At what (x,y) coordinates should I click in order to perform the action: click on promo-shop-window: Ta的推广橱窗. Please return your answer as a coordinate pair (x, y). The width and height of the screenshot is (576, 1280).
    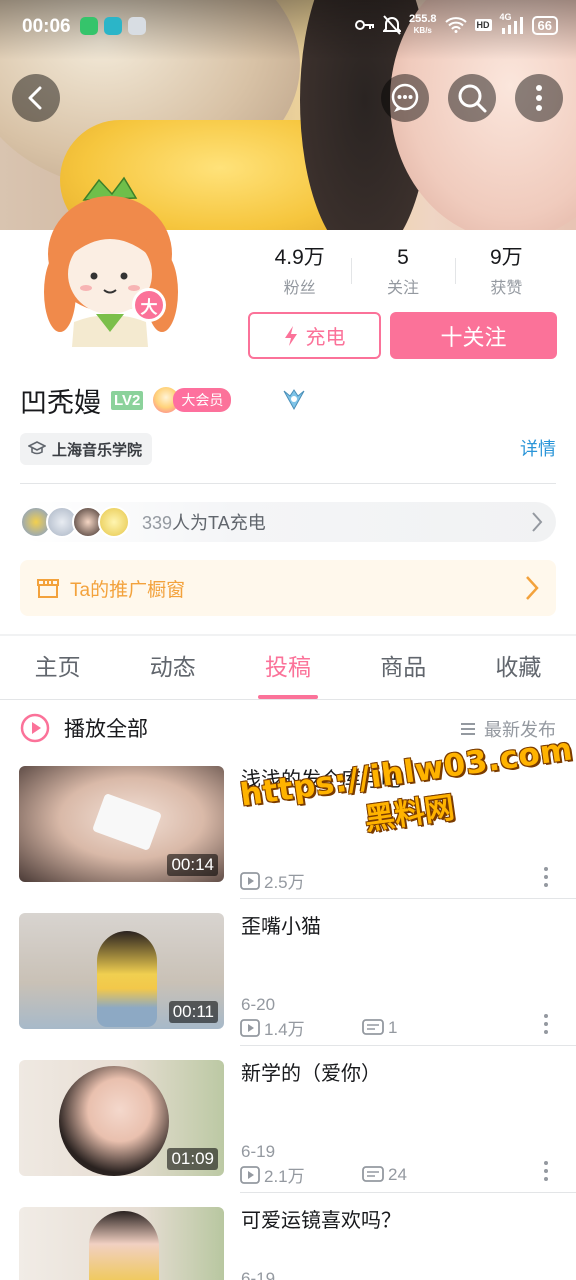
    Looking at the image, I should click on (288, 588).